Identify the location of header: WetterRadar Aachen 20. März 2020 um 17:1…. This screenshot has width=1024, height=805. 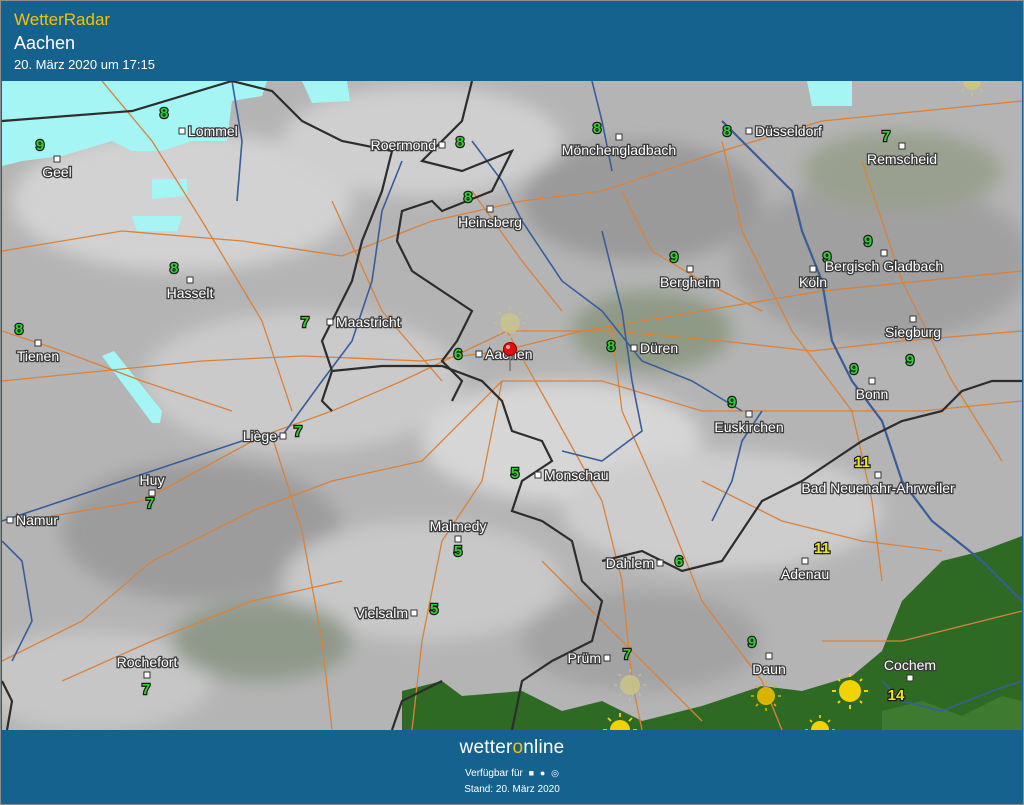
(512, 40).